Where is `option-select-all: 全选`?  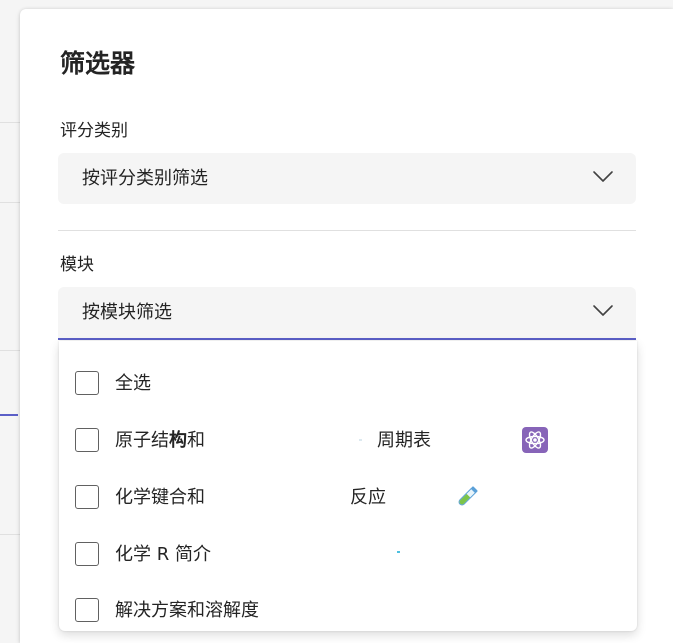
option-select-all: 全选 is located at coordinates (348, 382).